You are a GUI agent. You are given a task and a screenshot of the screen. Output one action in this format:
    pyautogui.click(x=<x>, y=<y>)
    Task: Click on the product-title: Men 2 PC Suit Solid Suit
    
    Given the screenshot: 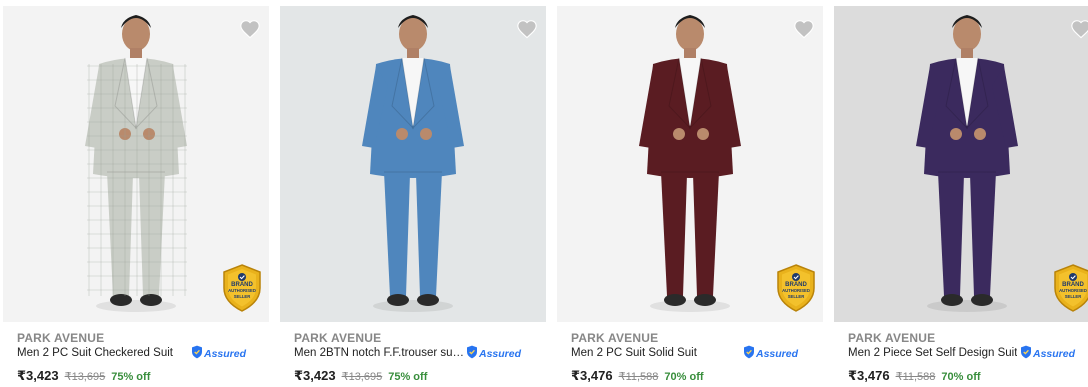 What is the action you would take?
    pyautogui.click(x=634, y=353)
    